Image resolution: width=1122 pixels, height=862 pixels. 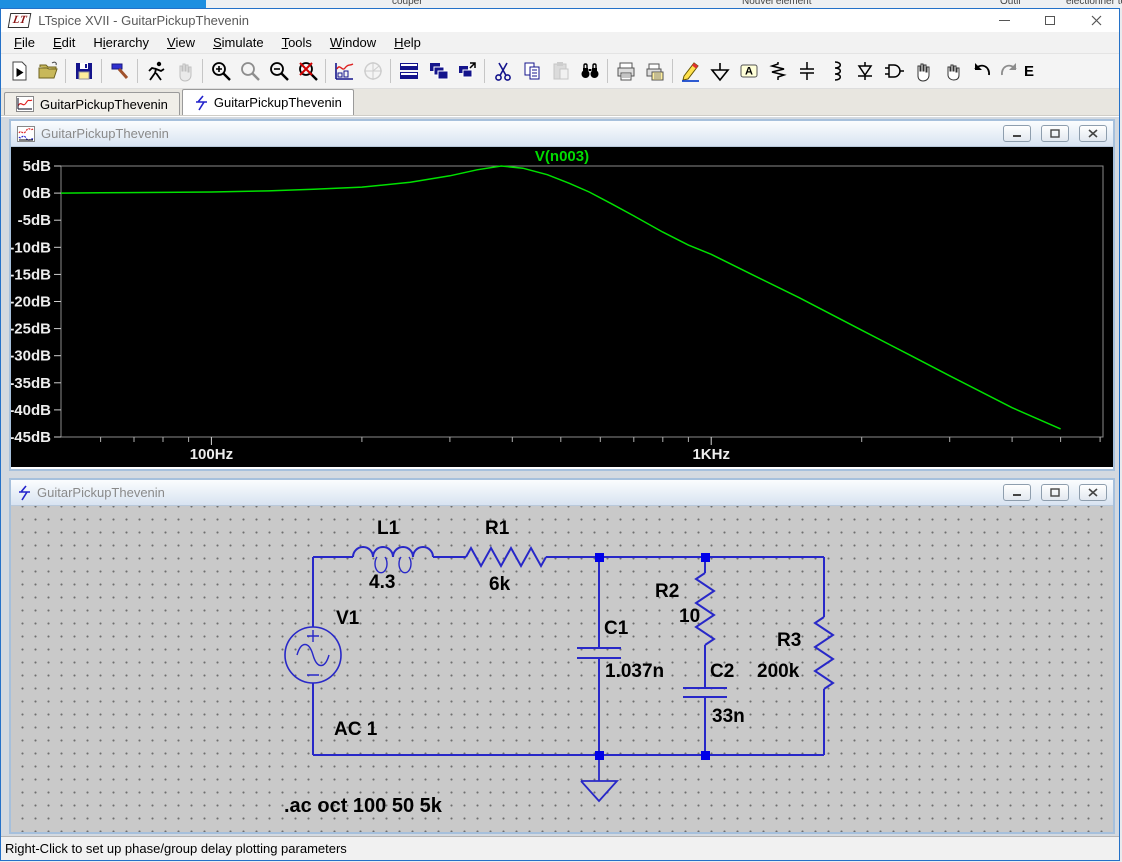 I want to click on y-axis-tick-label: -10dB, so click(x=31, y=247).